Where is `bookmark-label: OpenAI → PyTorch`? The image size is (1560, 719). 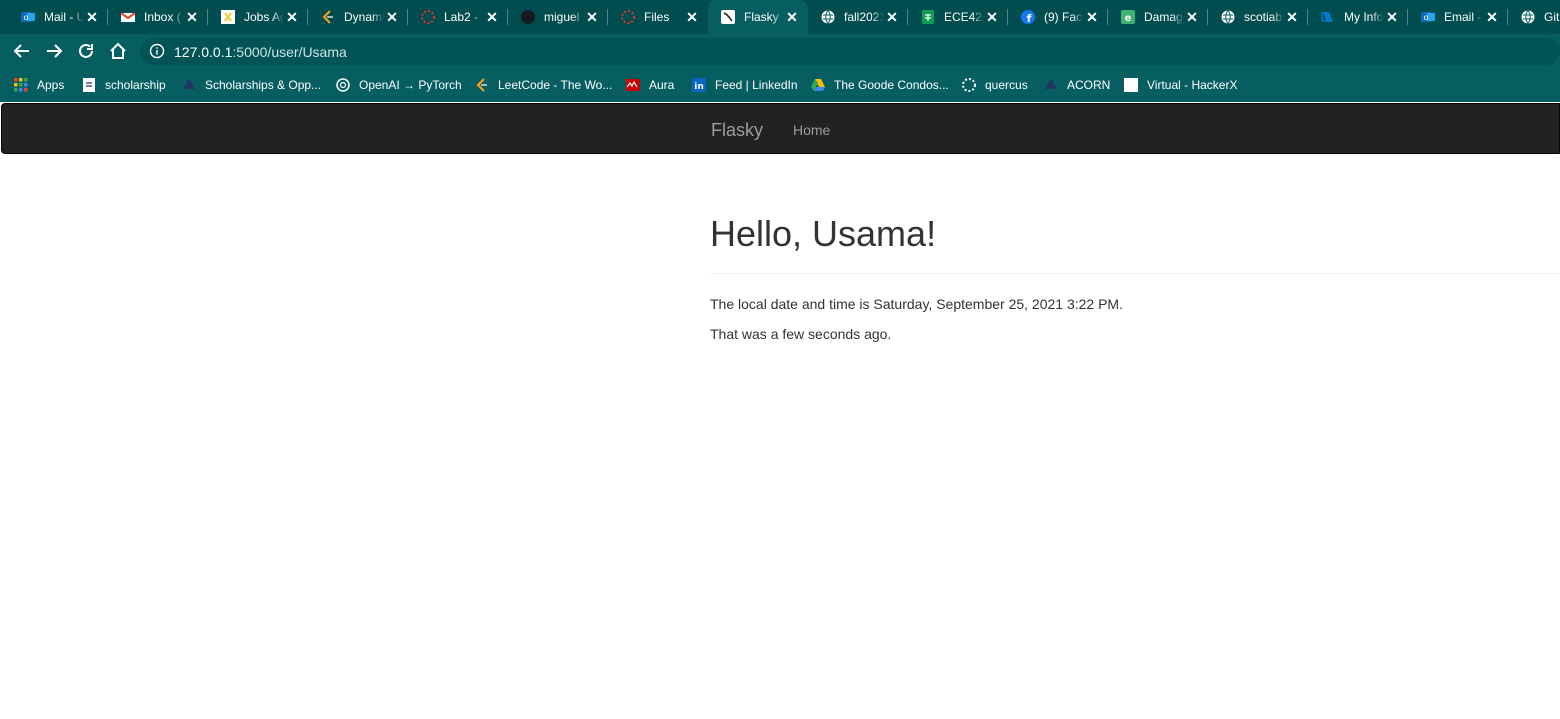 bookmark-label: OpenAI → PyTorch is located at coordinates (410, 85).